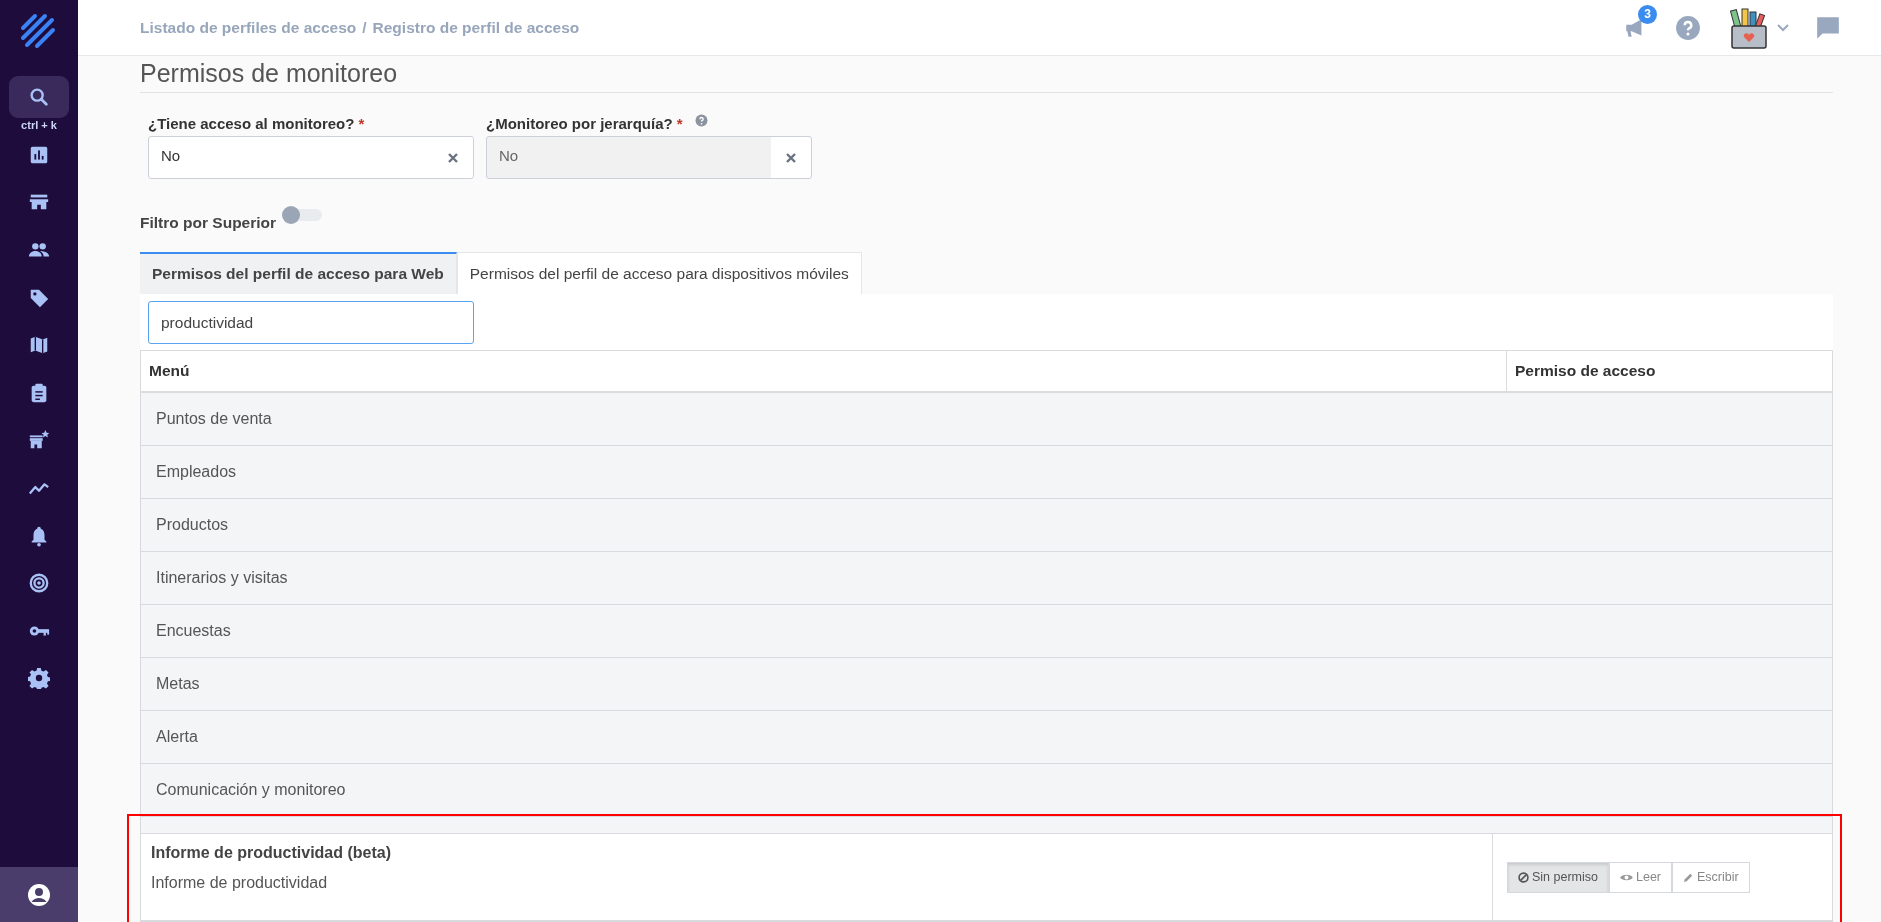 The height and width of the screenshot is (922, 1881). I want to click on menu-group-row: Metas, so click(986, 684).